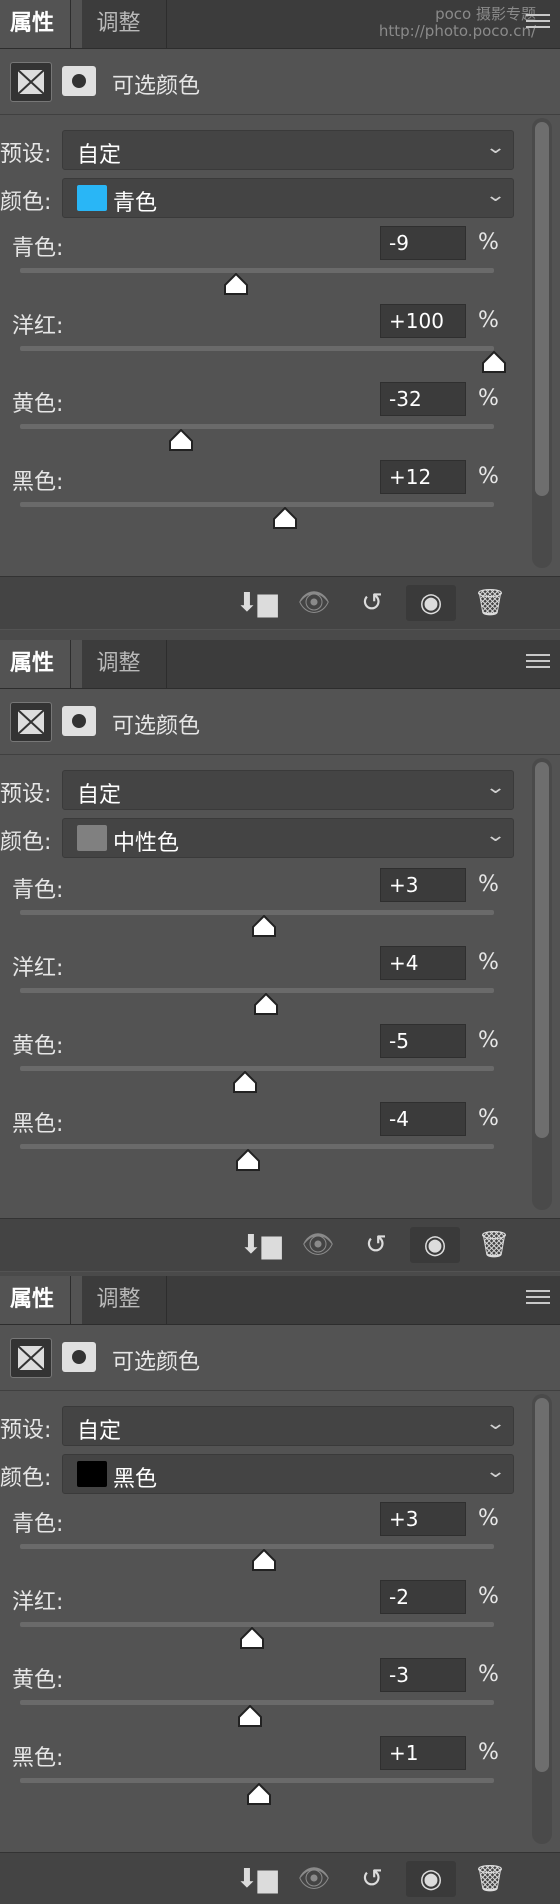  What do you see at coordinates (280, 24) in the screenshot?
I see `tab-bar: 属性 调整 poco 摄影专题 http://photo.poco.cn/` at bounding box center [280, 24].